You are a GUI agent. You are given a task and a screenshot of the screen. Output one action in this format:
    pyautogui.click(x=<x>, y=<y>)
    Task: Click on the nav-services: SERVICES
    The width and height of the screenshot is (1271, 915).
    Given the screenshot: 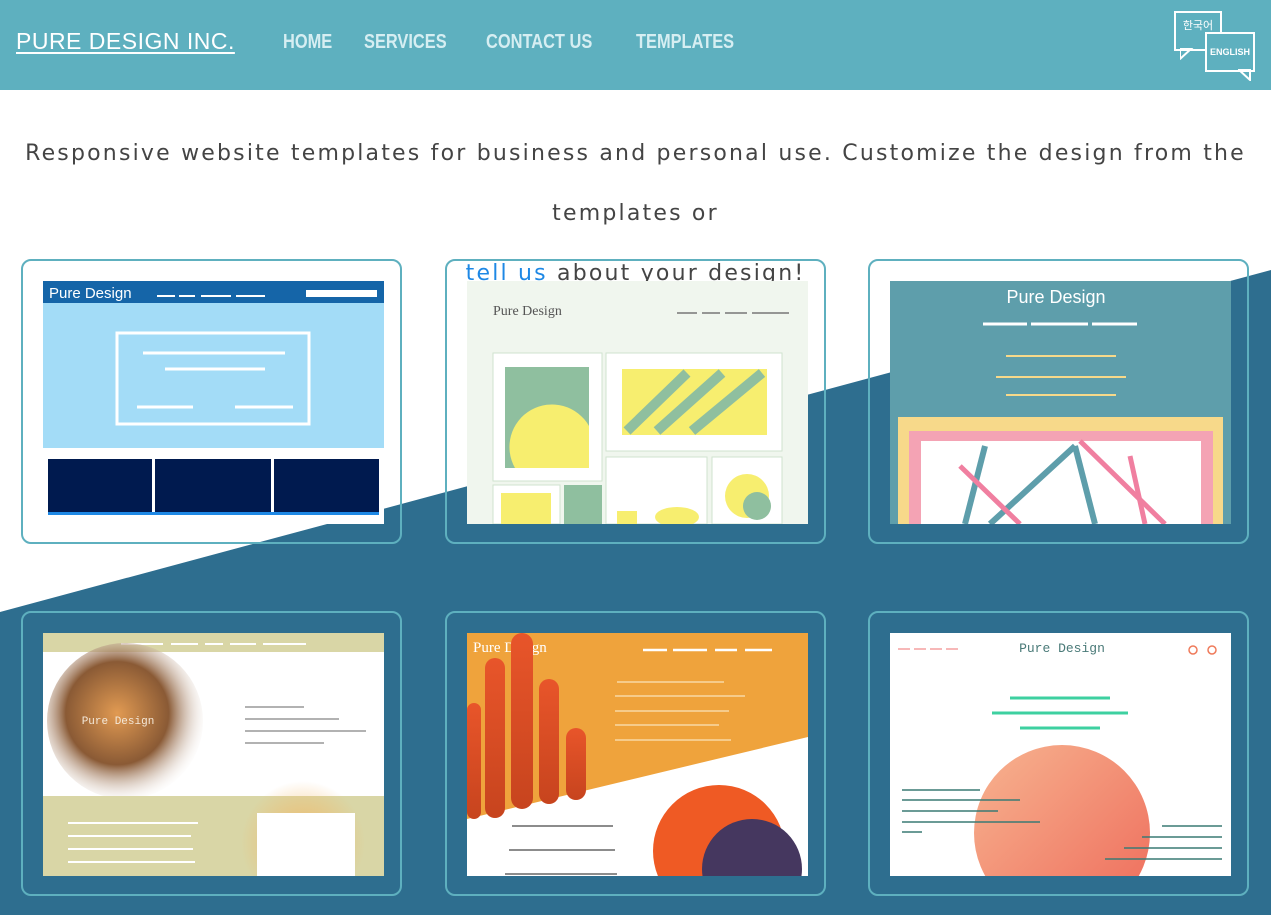 What is the action you would take?
    pyautogui.click(x=405, y=42)
    